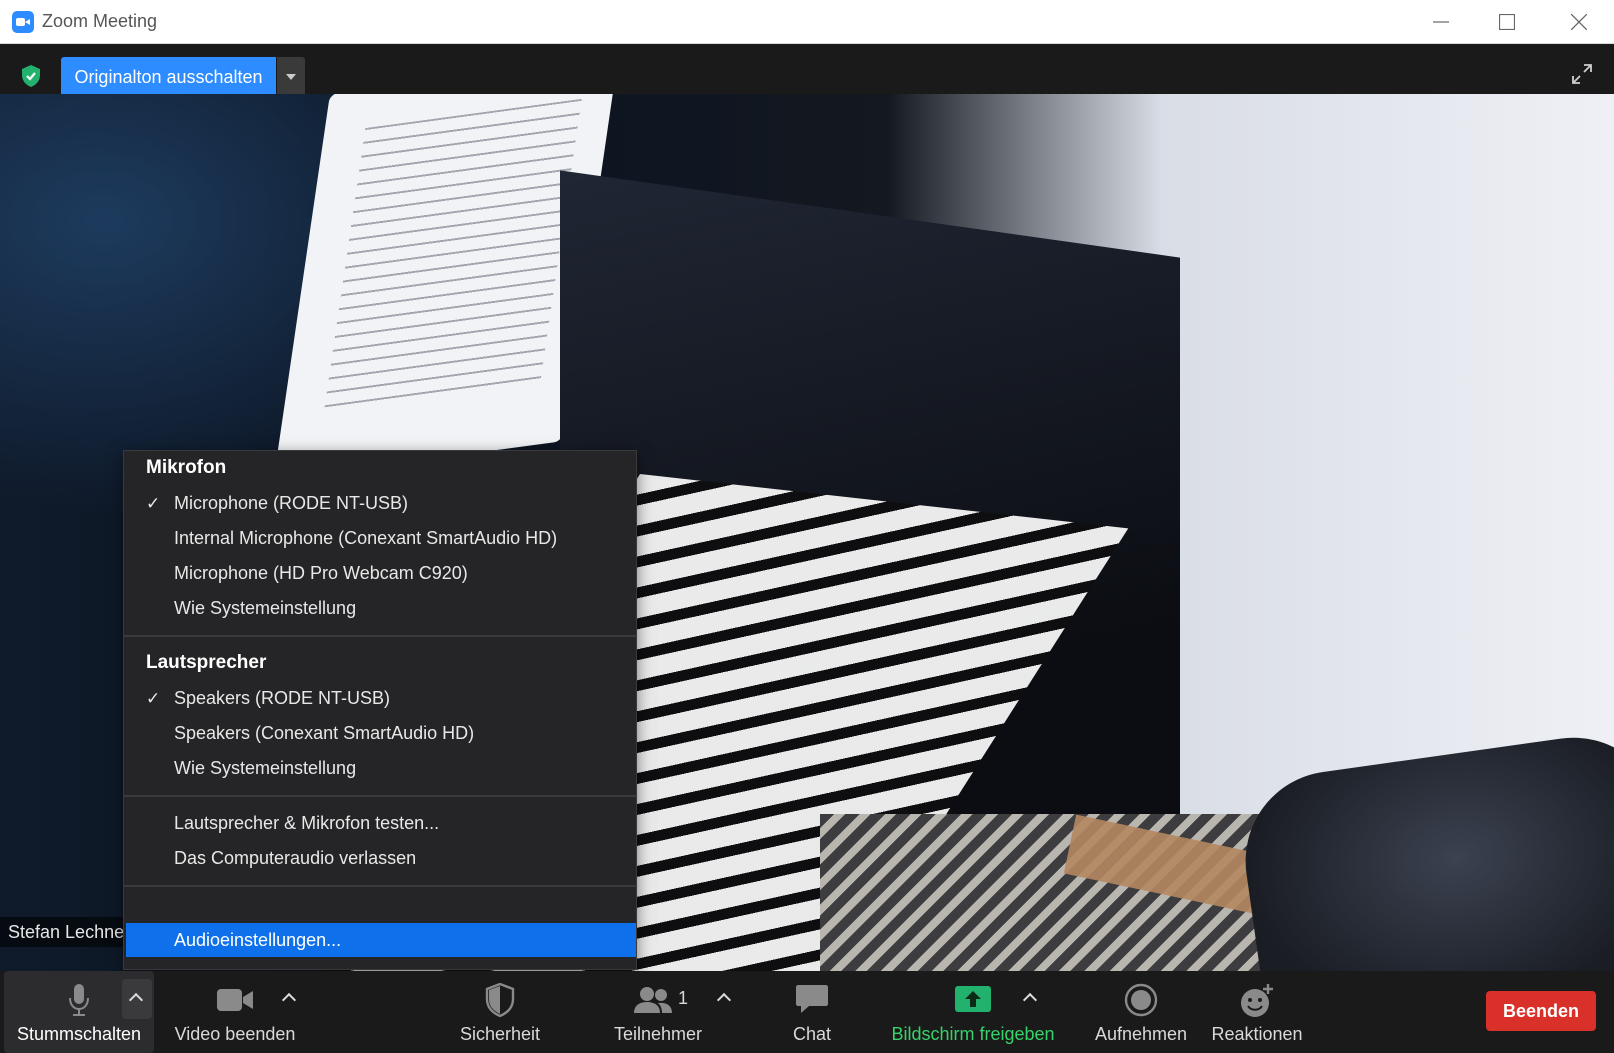 The height and width of the screenshot is (1053, 1614). Describe the element at coordinates (1423, 848) in the screenshot. I see `piano-bench` at that location.